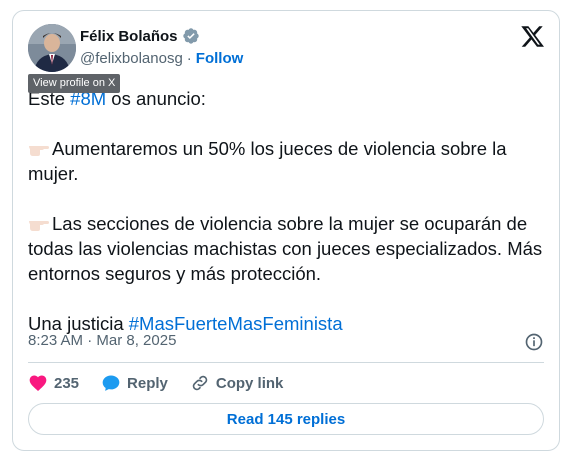  I want to click on tweet-para4-pre: Una justicia, so click(78, 323).